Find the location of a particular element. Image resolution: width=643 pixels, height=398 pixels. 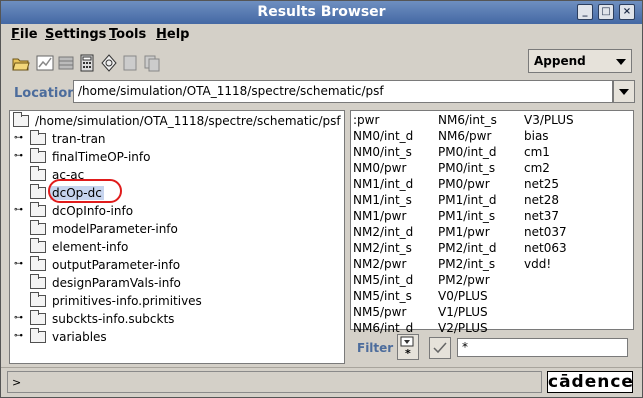

result-item: cm2 is located at coordinates (549, 168).